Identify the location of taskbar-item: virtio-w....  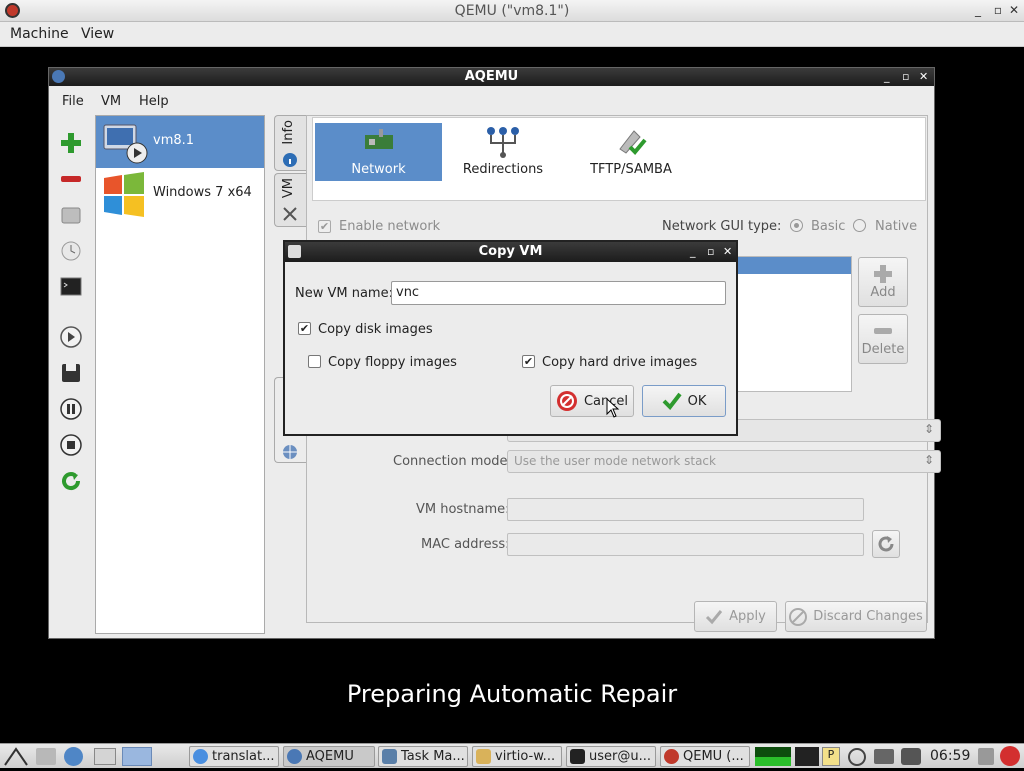
(517, 756).